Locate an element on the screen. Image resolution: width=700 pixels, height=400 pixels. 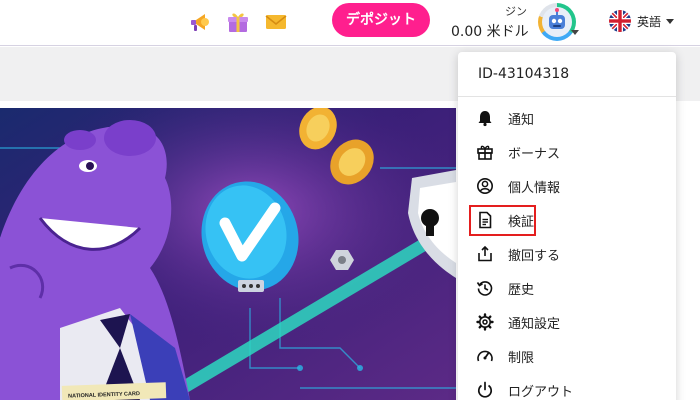
user-circle-icon is located at coordinates (485, 186).